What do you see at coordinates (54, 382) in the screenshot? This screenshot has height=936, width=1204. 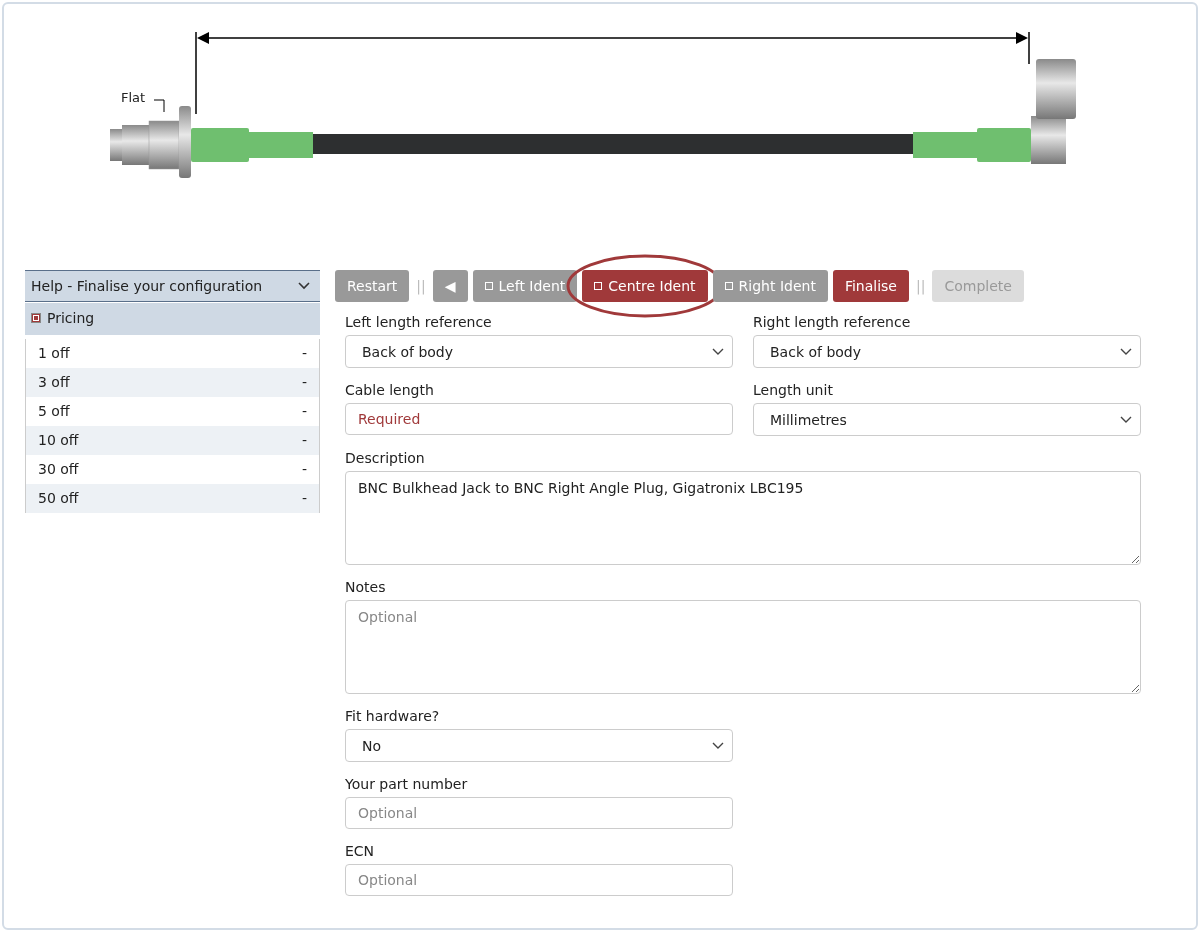 I see `quantity-text: 3 off` at bounding box center [54, 382].